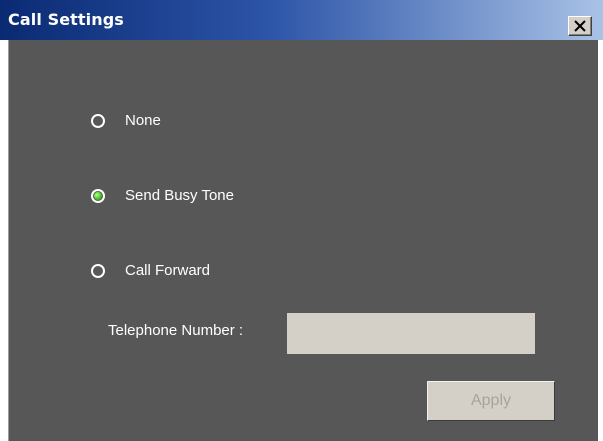 The width and height of the screenshot is (603, 441). I want to click on apply-button: Apply, so click(491, 401).